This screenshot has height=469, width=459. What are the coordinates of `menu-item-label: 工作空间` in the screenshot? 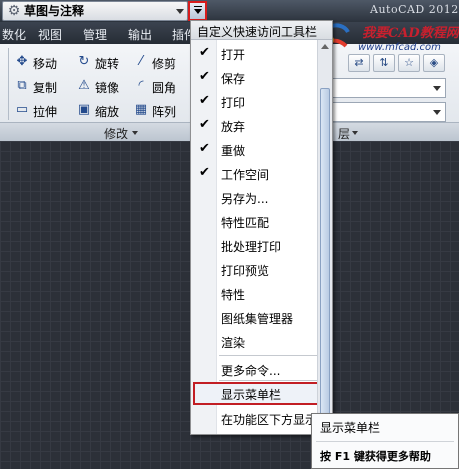 It's located at (245, 175).